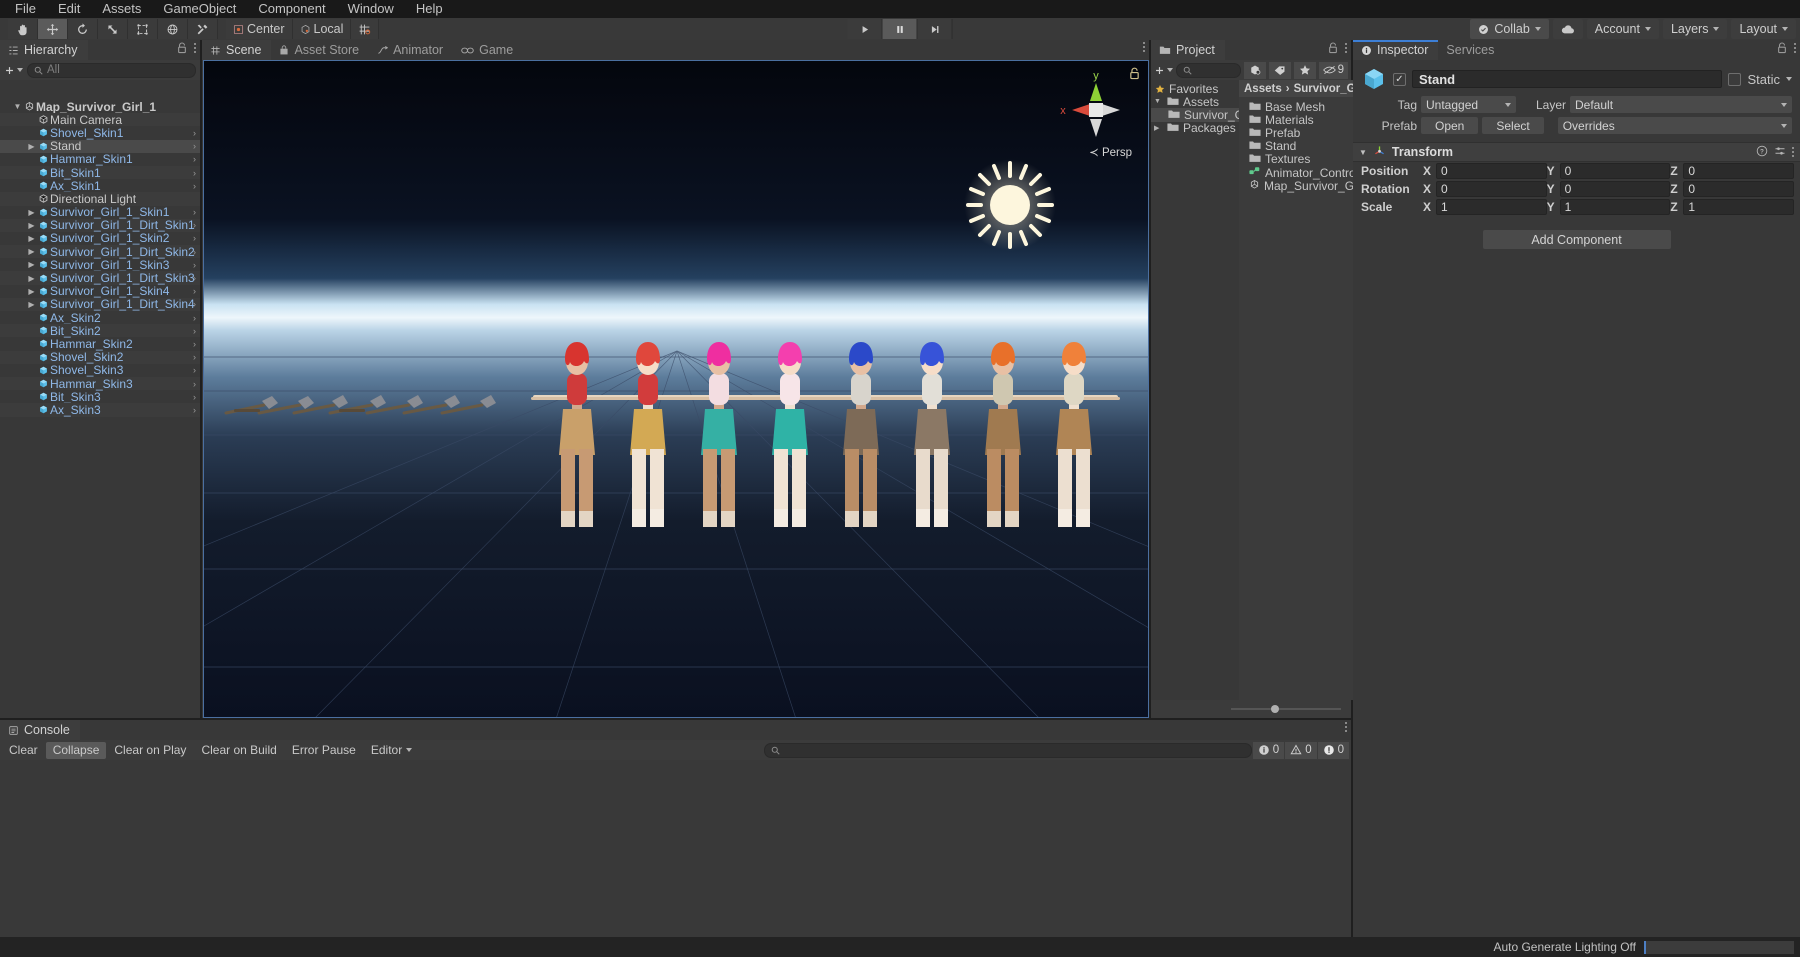 The height and width of the screenshot is (957, 1800). I want to click on transform-tool-button, so click(173, 29).